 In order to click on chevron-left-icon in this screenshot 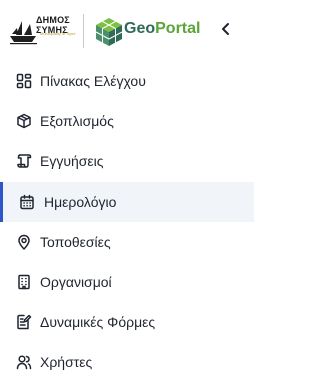, I will do `click(225, 29)`.